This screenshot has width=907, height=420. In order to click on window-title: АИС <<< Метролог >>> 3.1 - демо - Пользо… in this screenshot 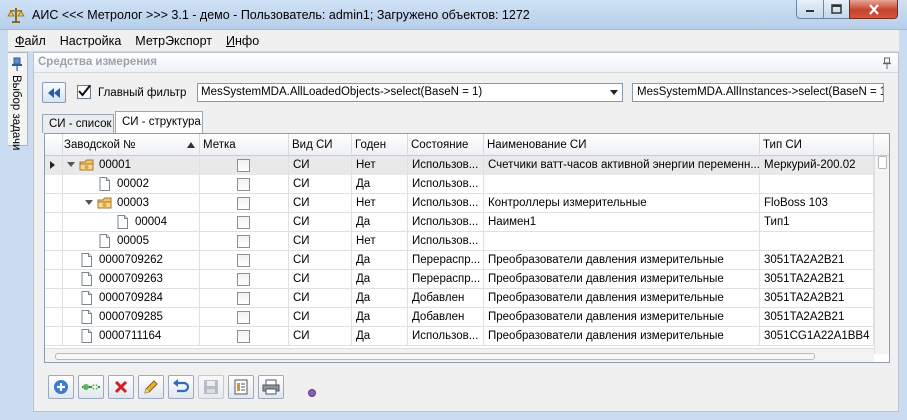, I will do `click(281, 15)`.